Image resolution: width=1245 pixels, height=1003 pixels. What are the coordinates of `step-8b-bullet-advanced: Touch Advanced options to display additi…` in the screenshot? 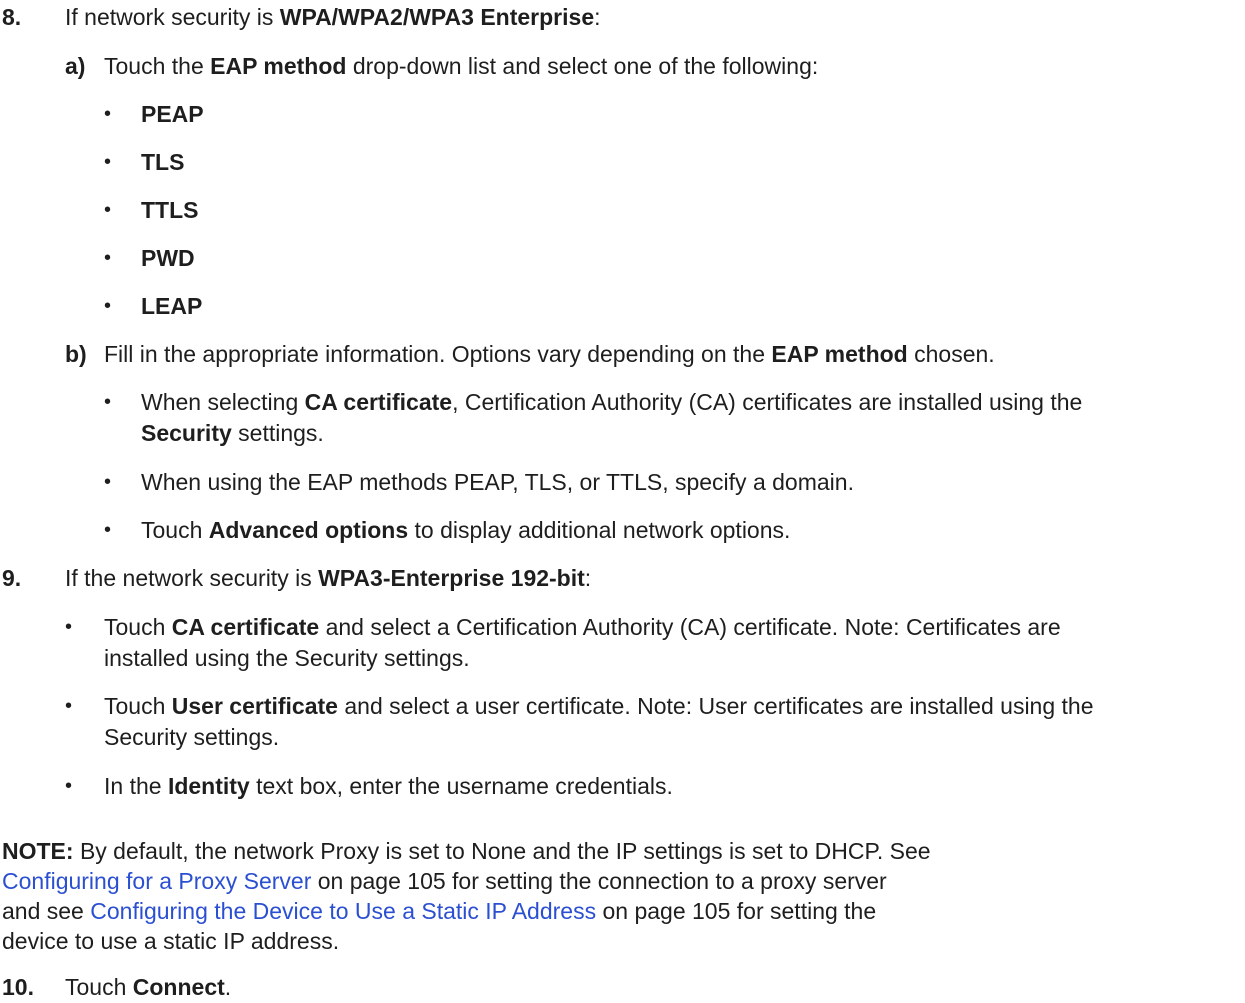 It's located at (466, 530).